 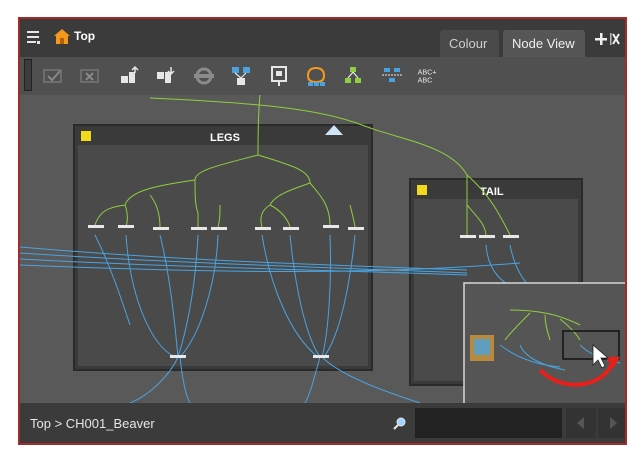 What do you see at coordinates (279, 76) in the screenshot?
I see `peg-icon` at bounding box center [279, 76].